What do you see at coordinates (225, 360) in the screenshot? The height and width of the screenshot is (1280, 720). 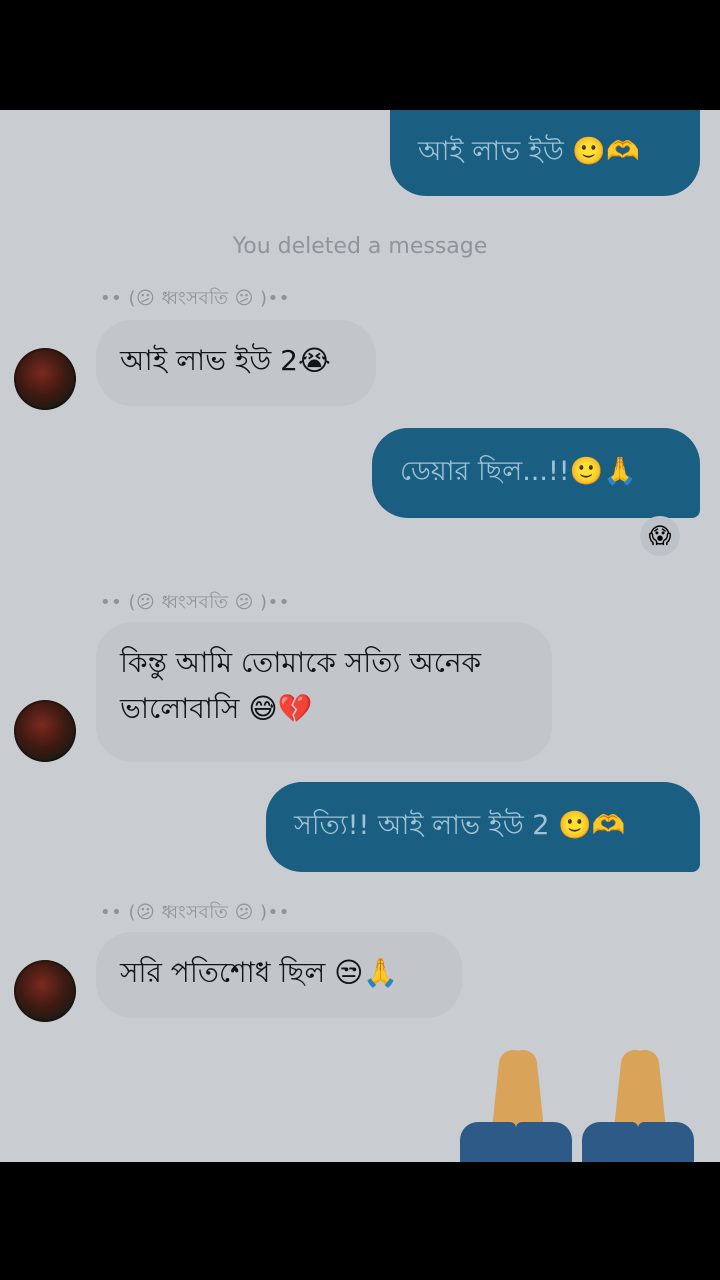 I see `message-text: আই লাভ ইউ 2😭` at bounding box center [225, 360].